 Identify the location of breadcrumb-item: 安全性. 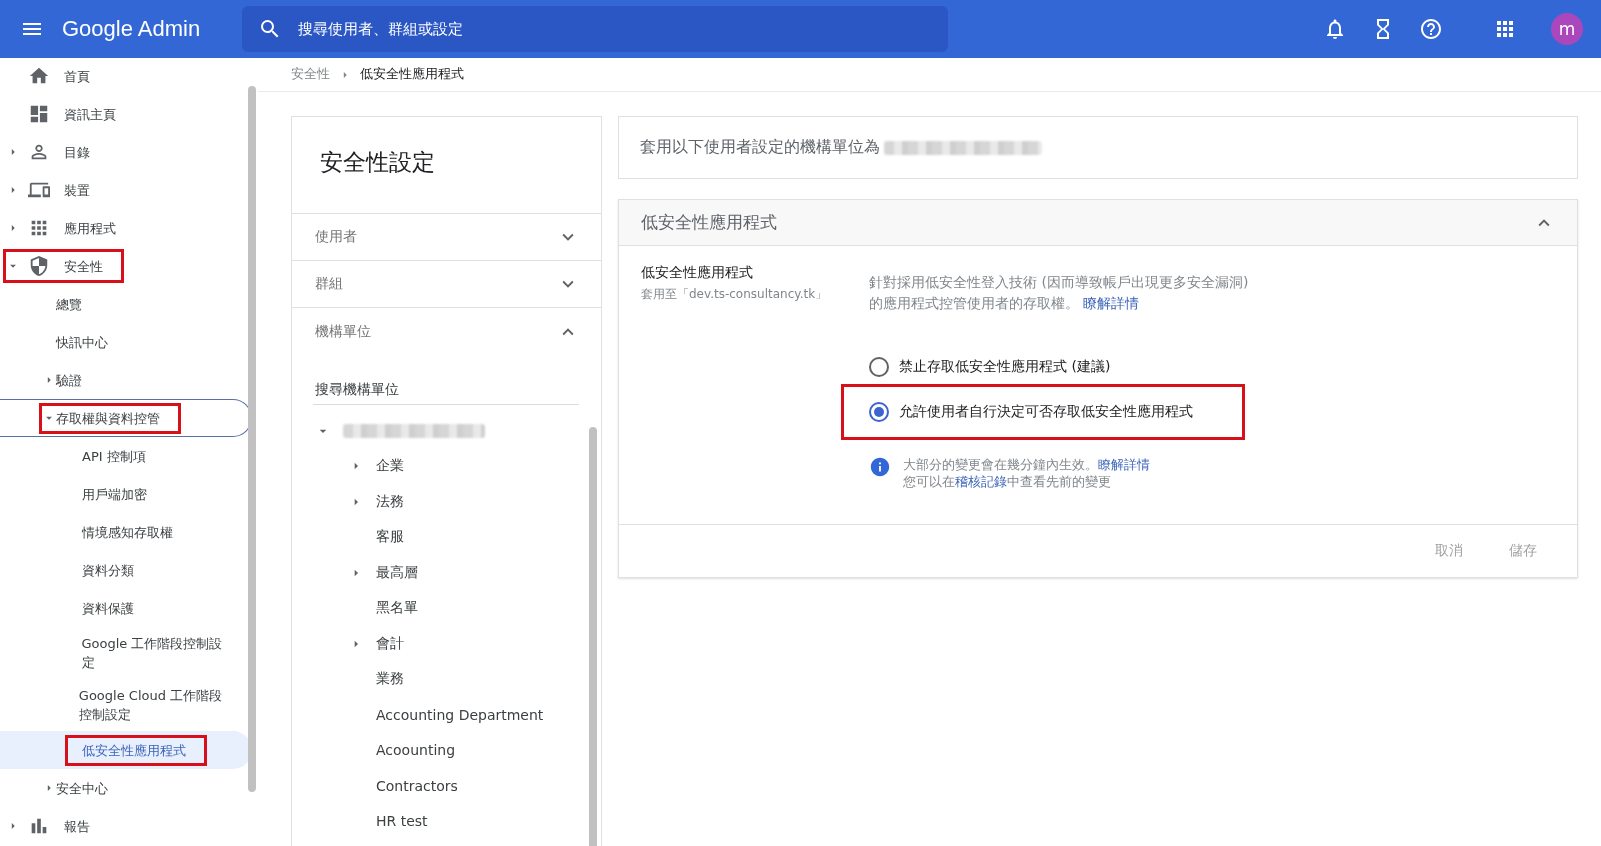
(310, 74).